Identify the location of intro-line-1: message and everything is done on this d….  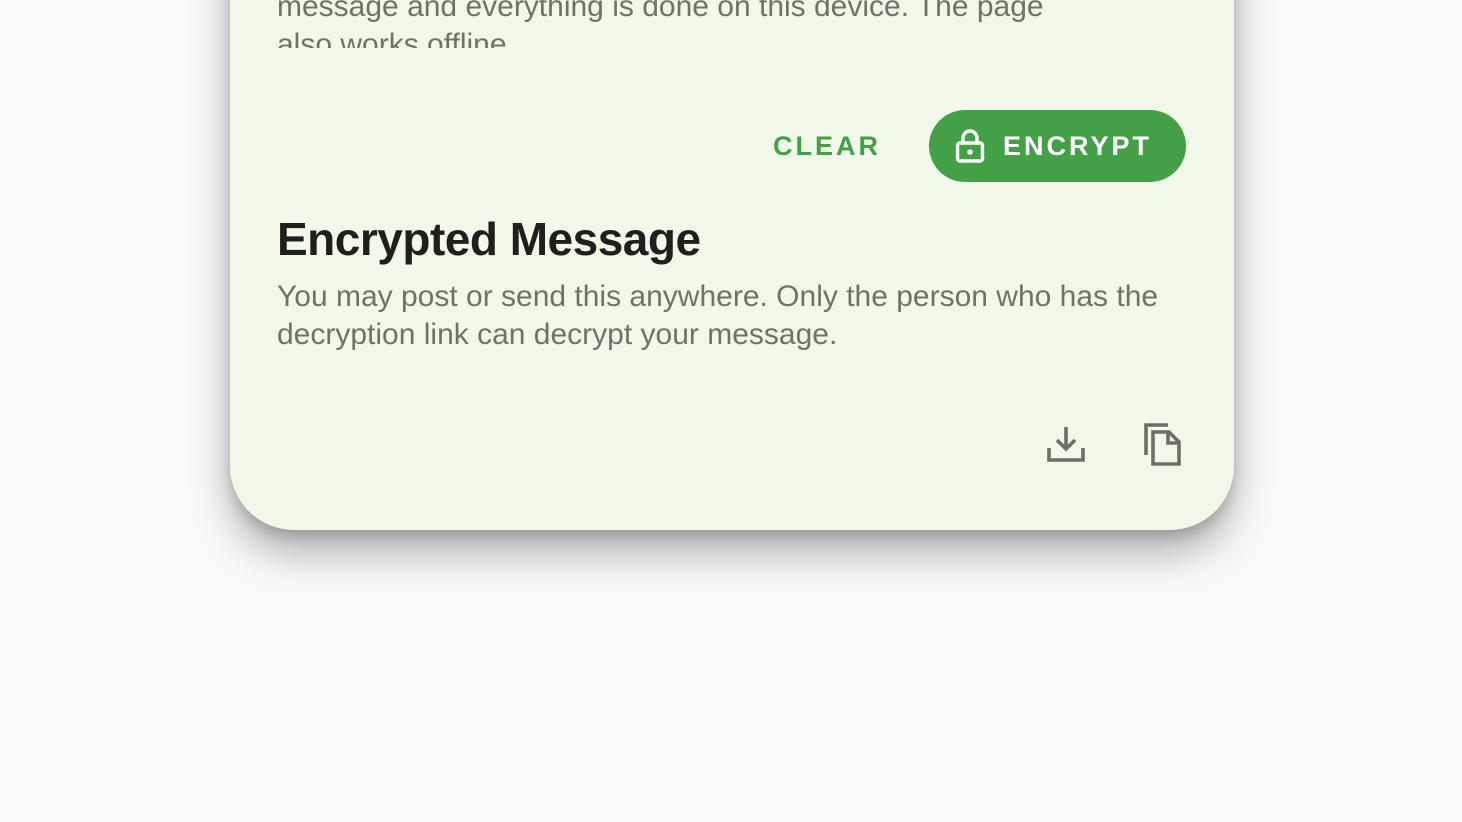
(660, 11).